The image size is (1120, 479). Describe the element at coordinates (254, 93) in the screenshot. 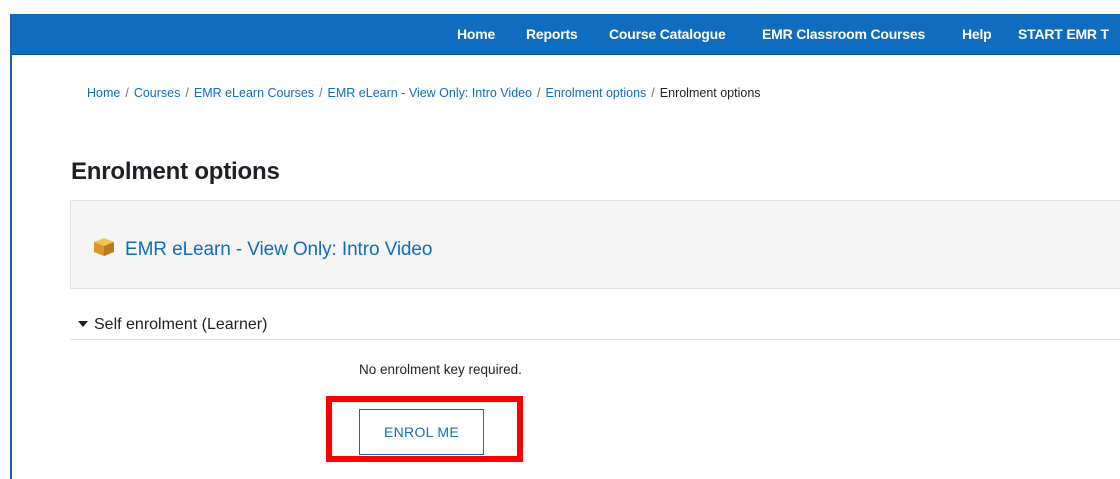

I see `breadcrumb-emr-elearn-courses: EMR eLearn Courses` at that location.